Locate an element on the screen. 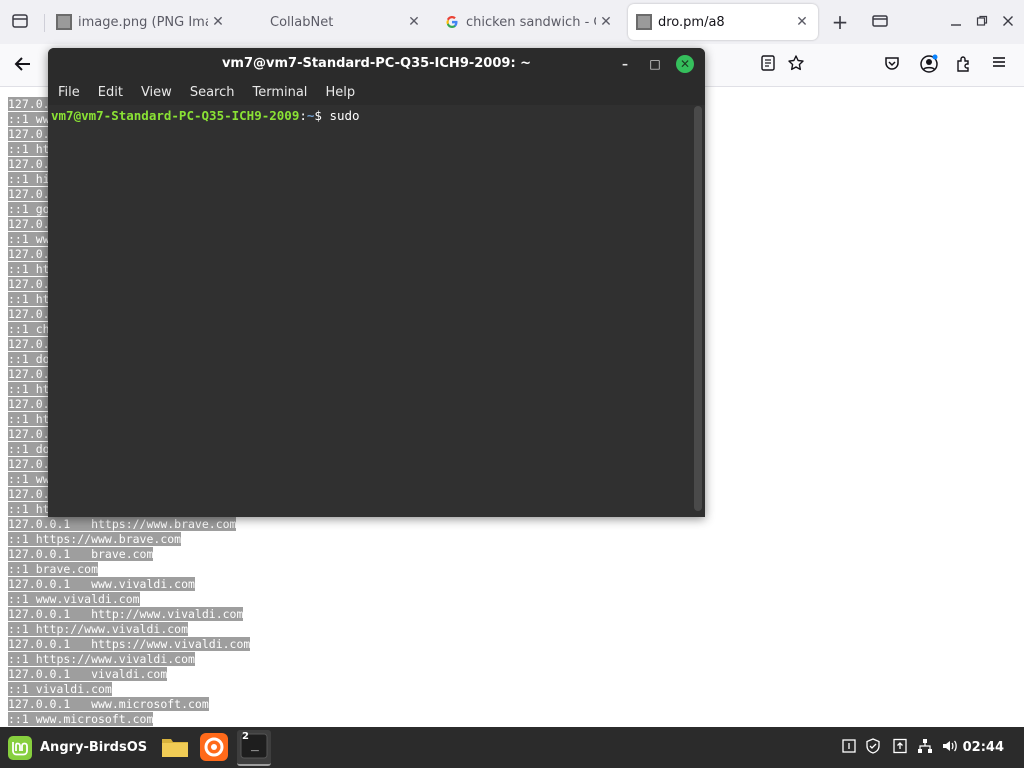 The height and width of the screenshot is (768, 1024). start-menu-button: Angry-BirdsOS is located at coordinates (73, 747).